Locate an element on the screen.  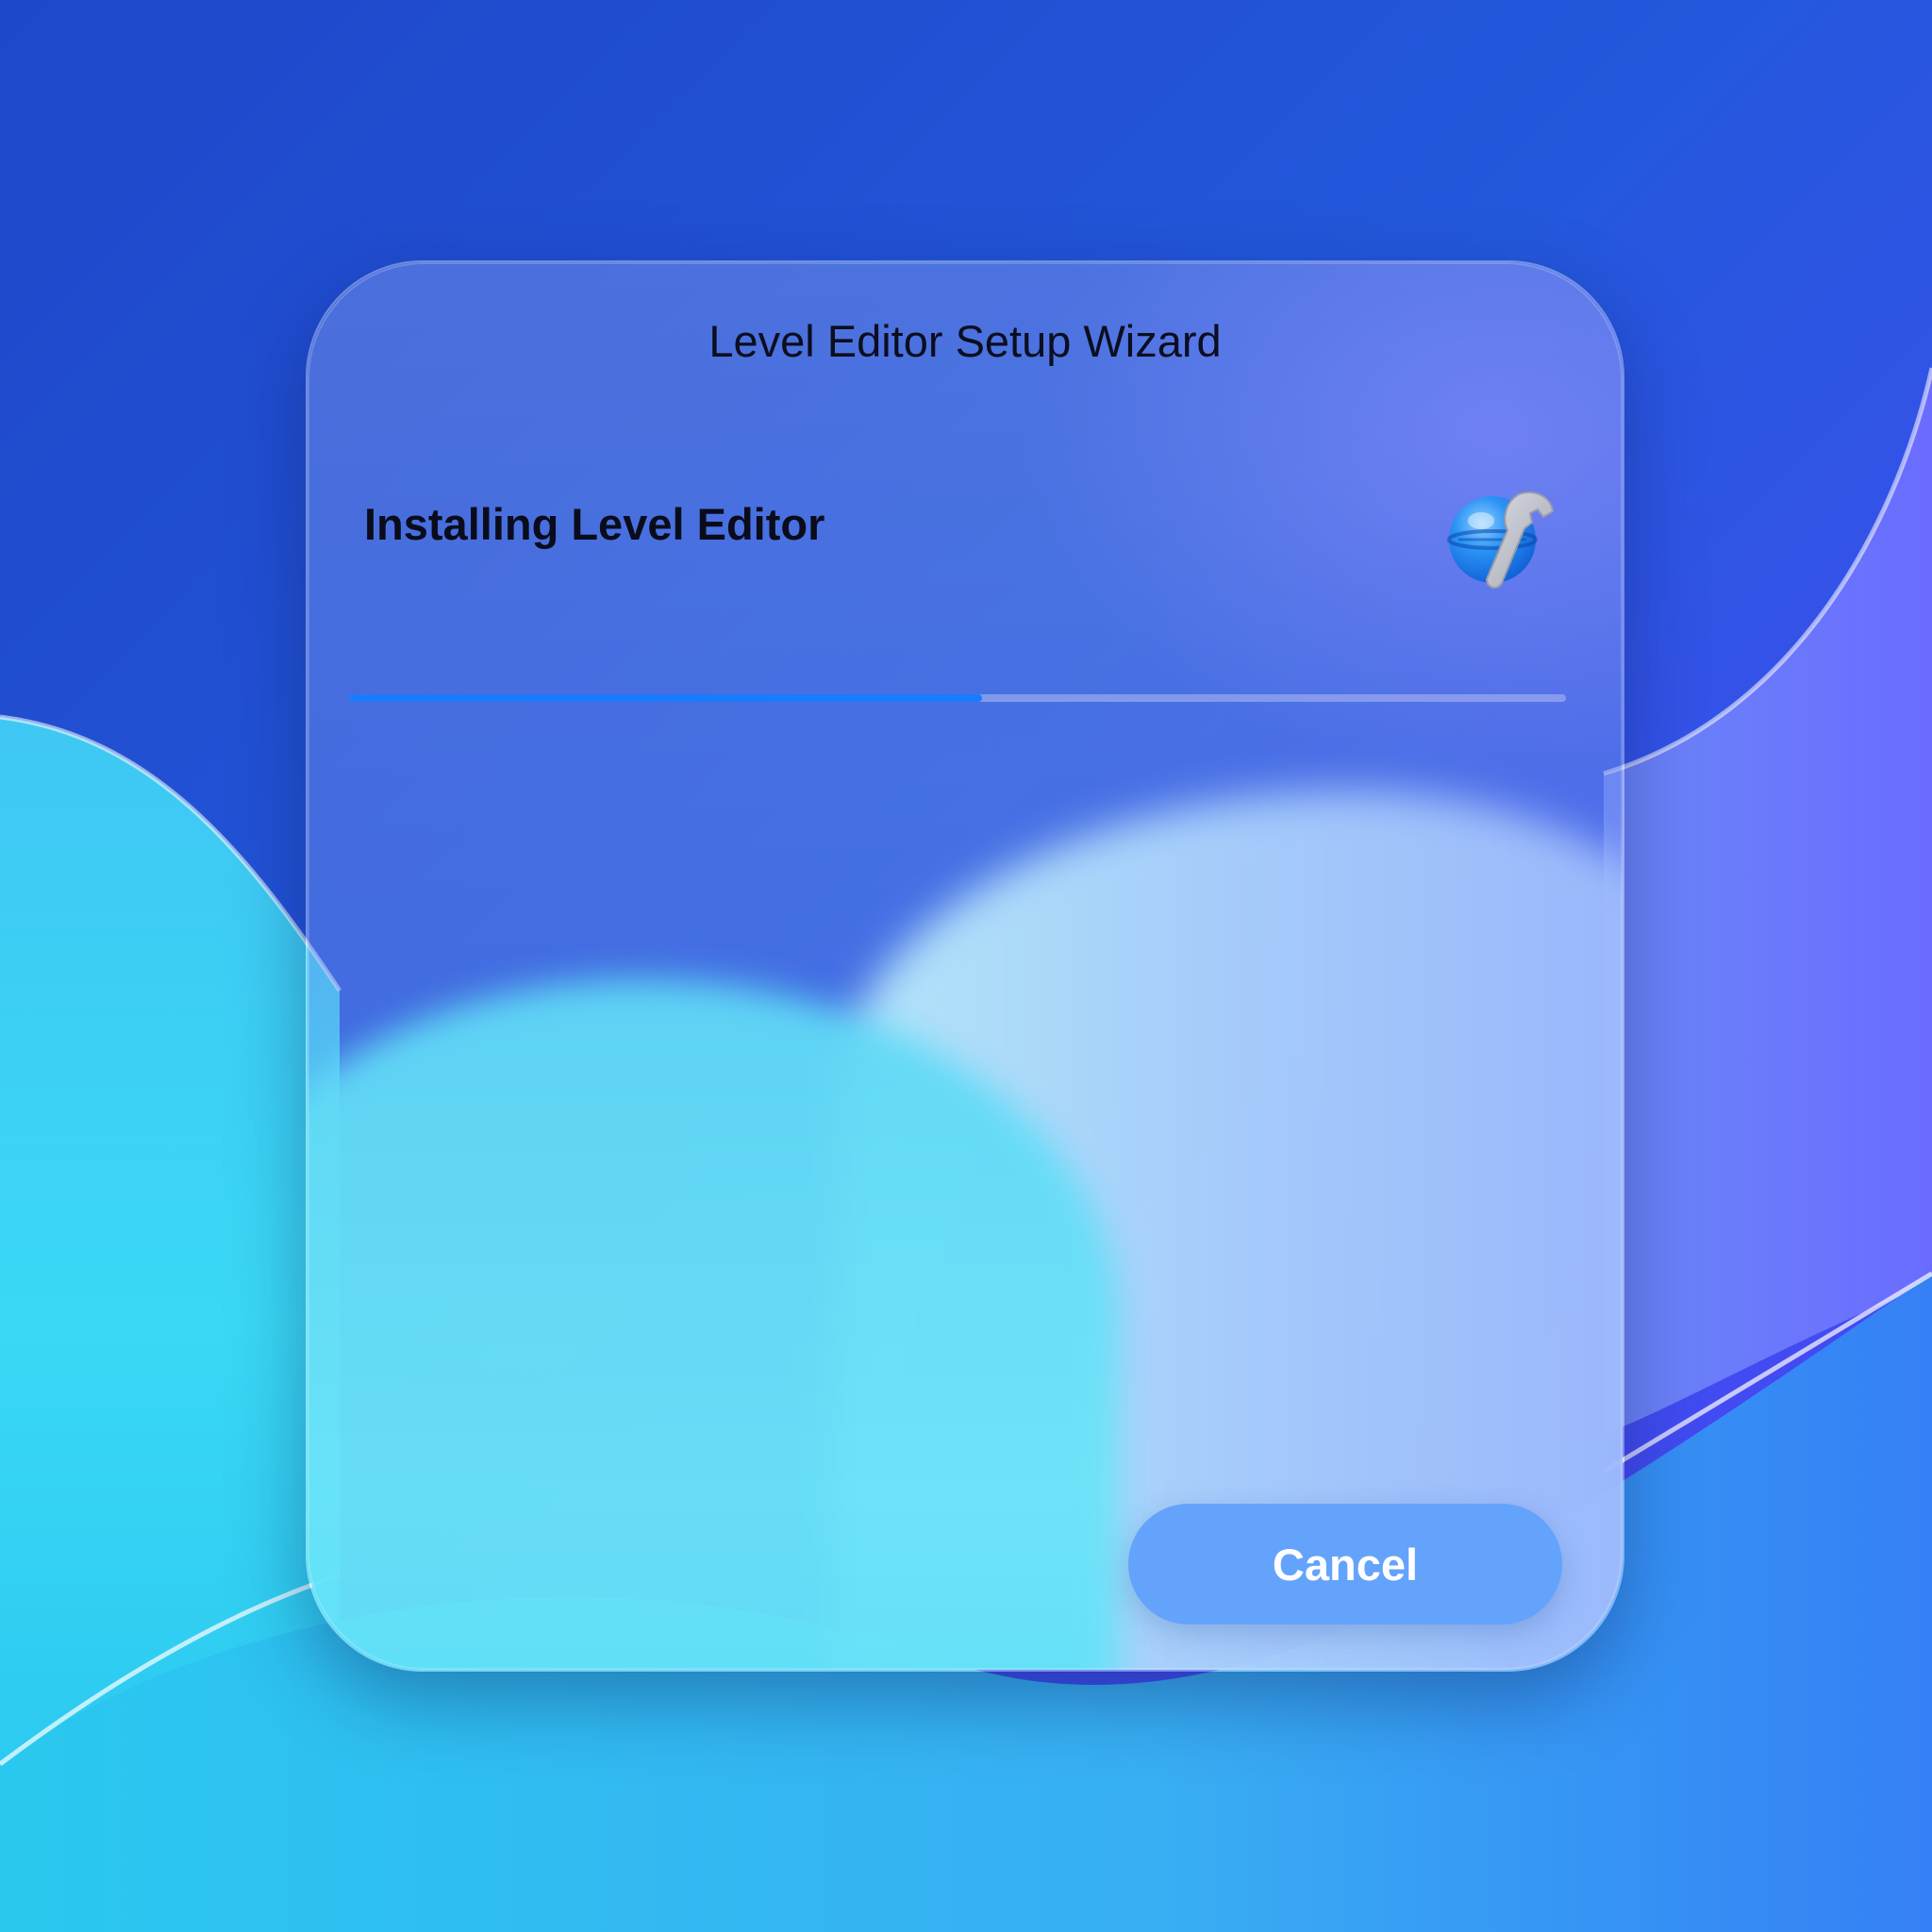
window-title: Level Editor Setup Wizard is located at coordinates (965, 341).